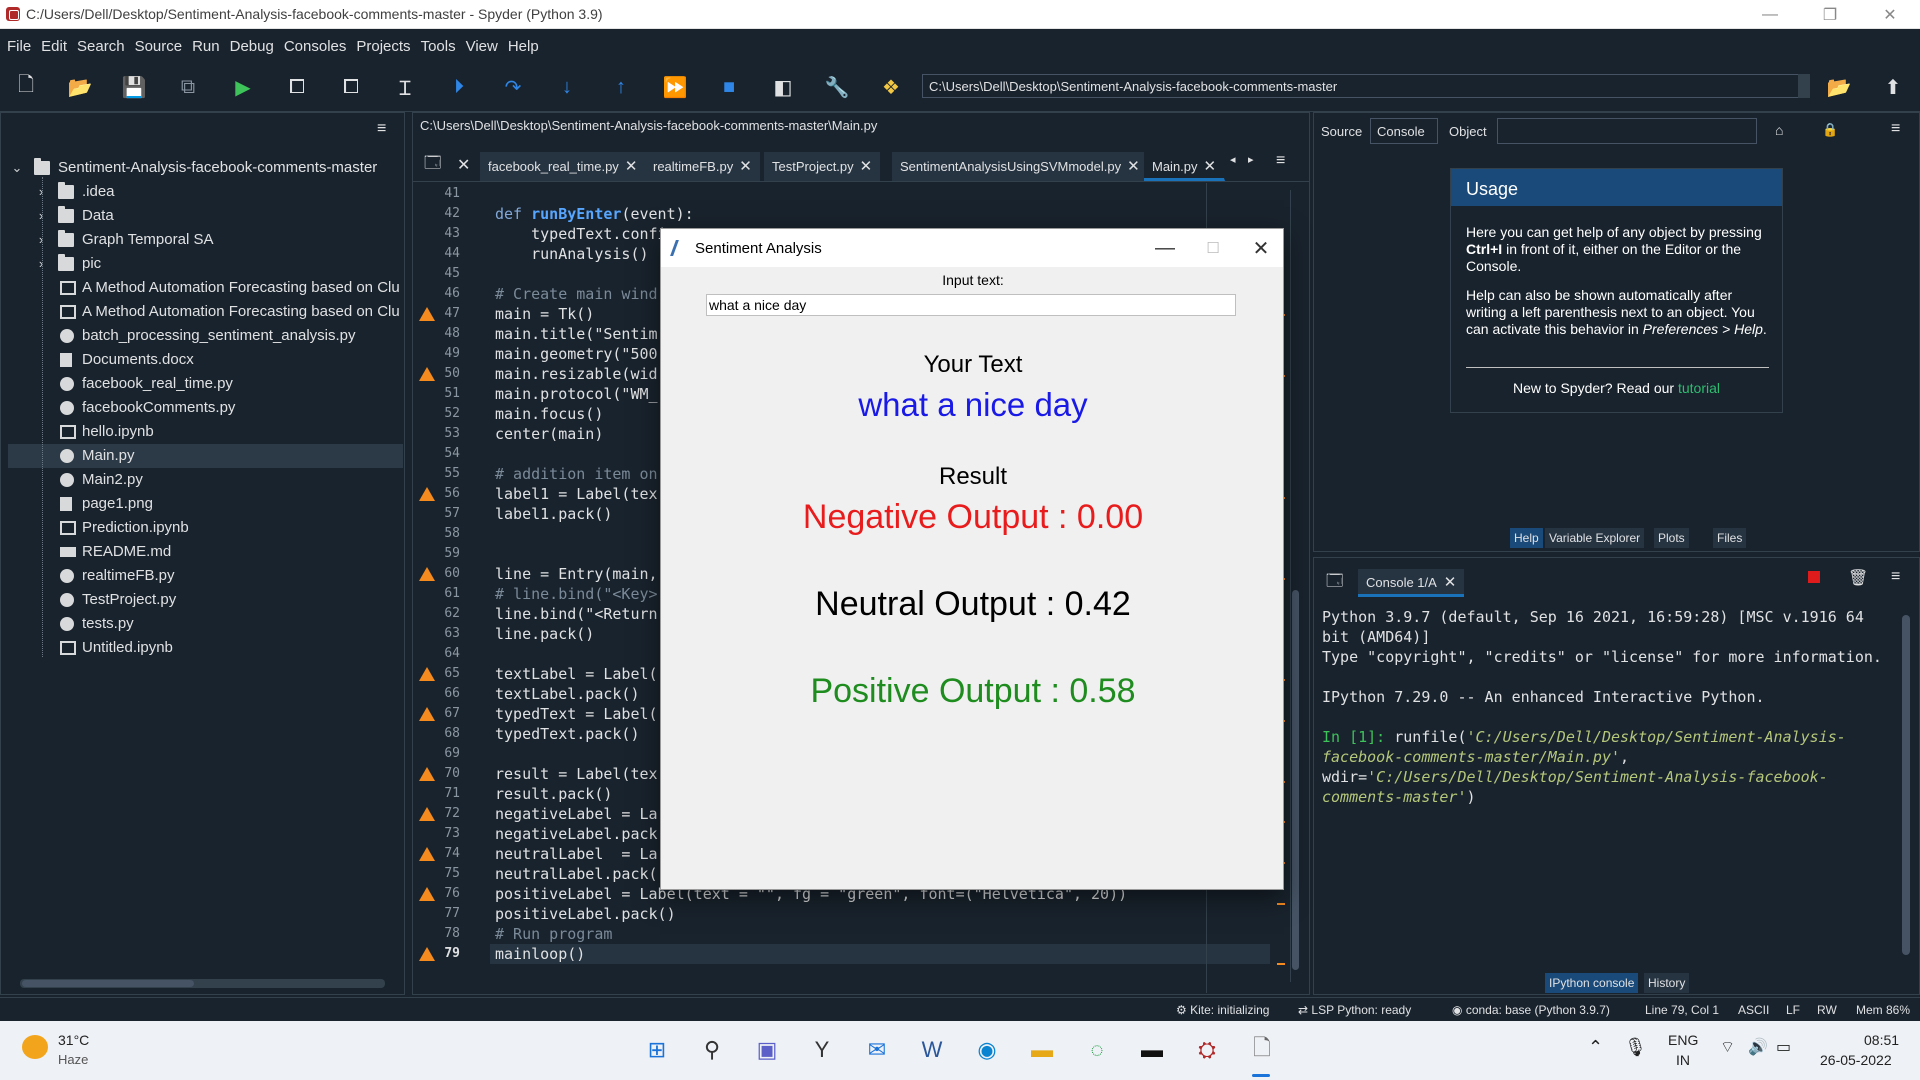 The height and width of the screenshot is (1080, 1920). What do you see at coordinates (576, 854) in the screenshot?
I see `code-line: neutralLabel = La` at bounding box center [576, 854].